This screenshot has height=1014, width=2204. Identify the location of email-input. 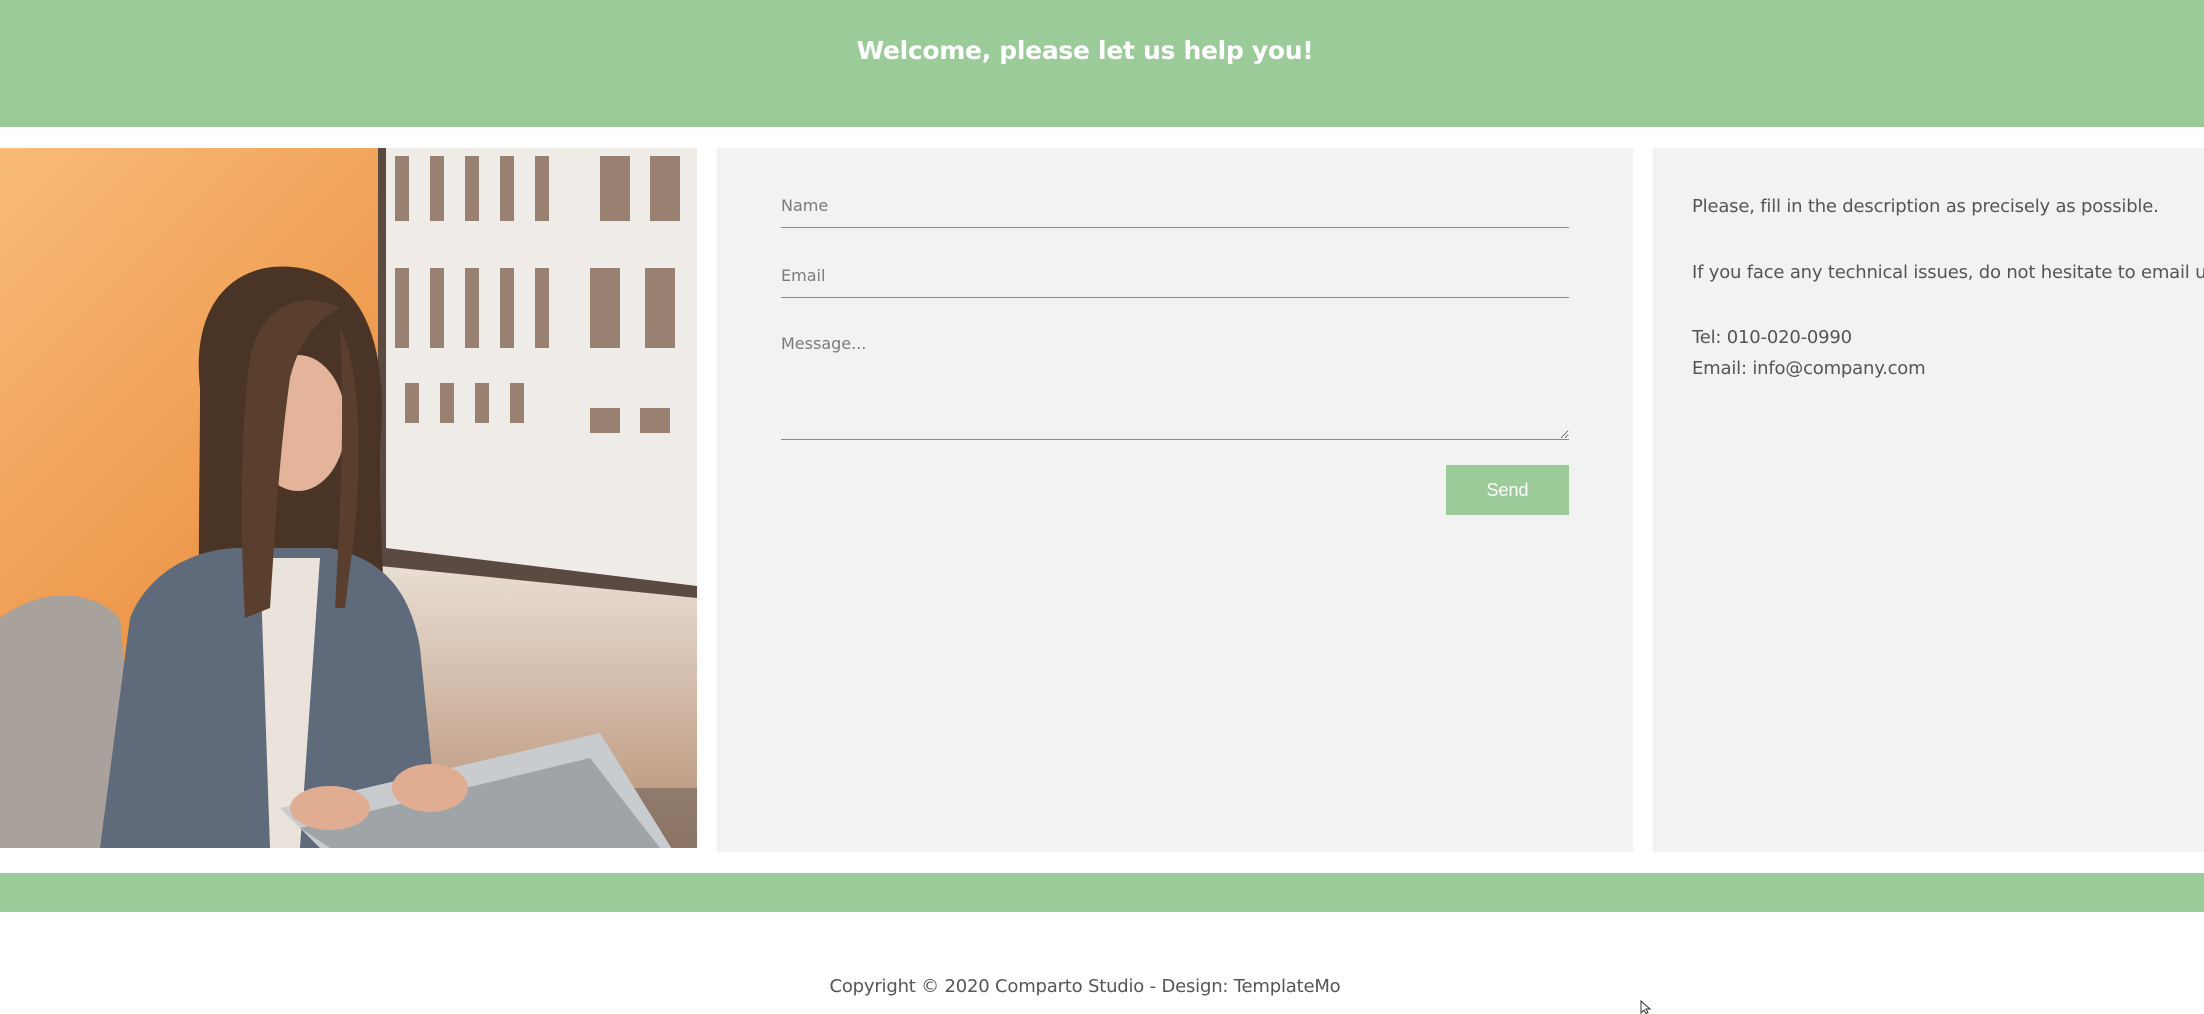
(1175, 281).